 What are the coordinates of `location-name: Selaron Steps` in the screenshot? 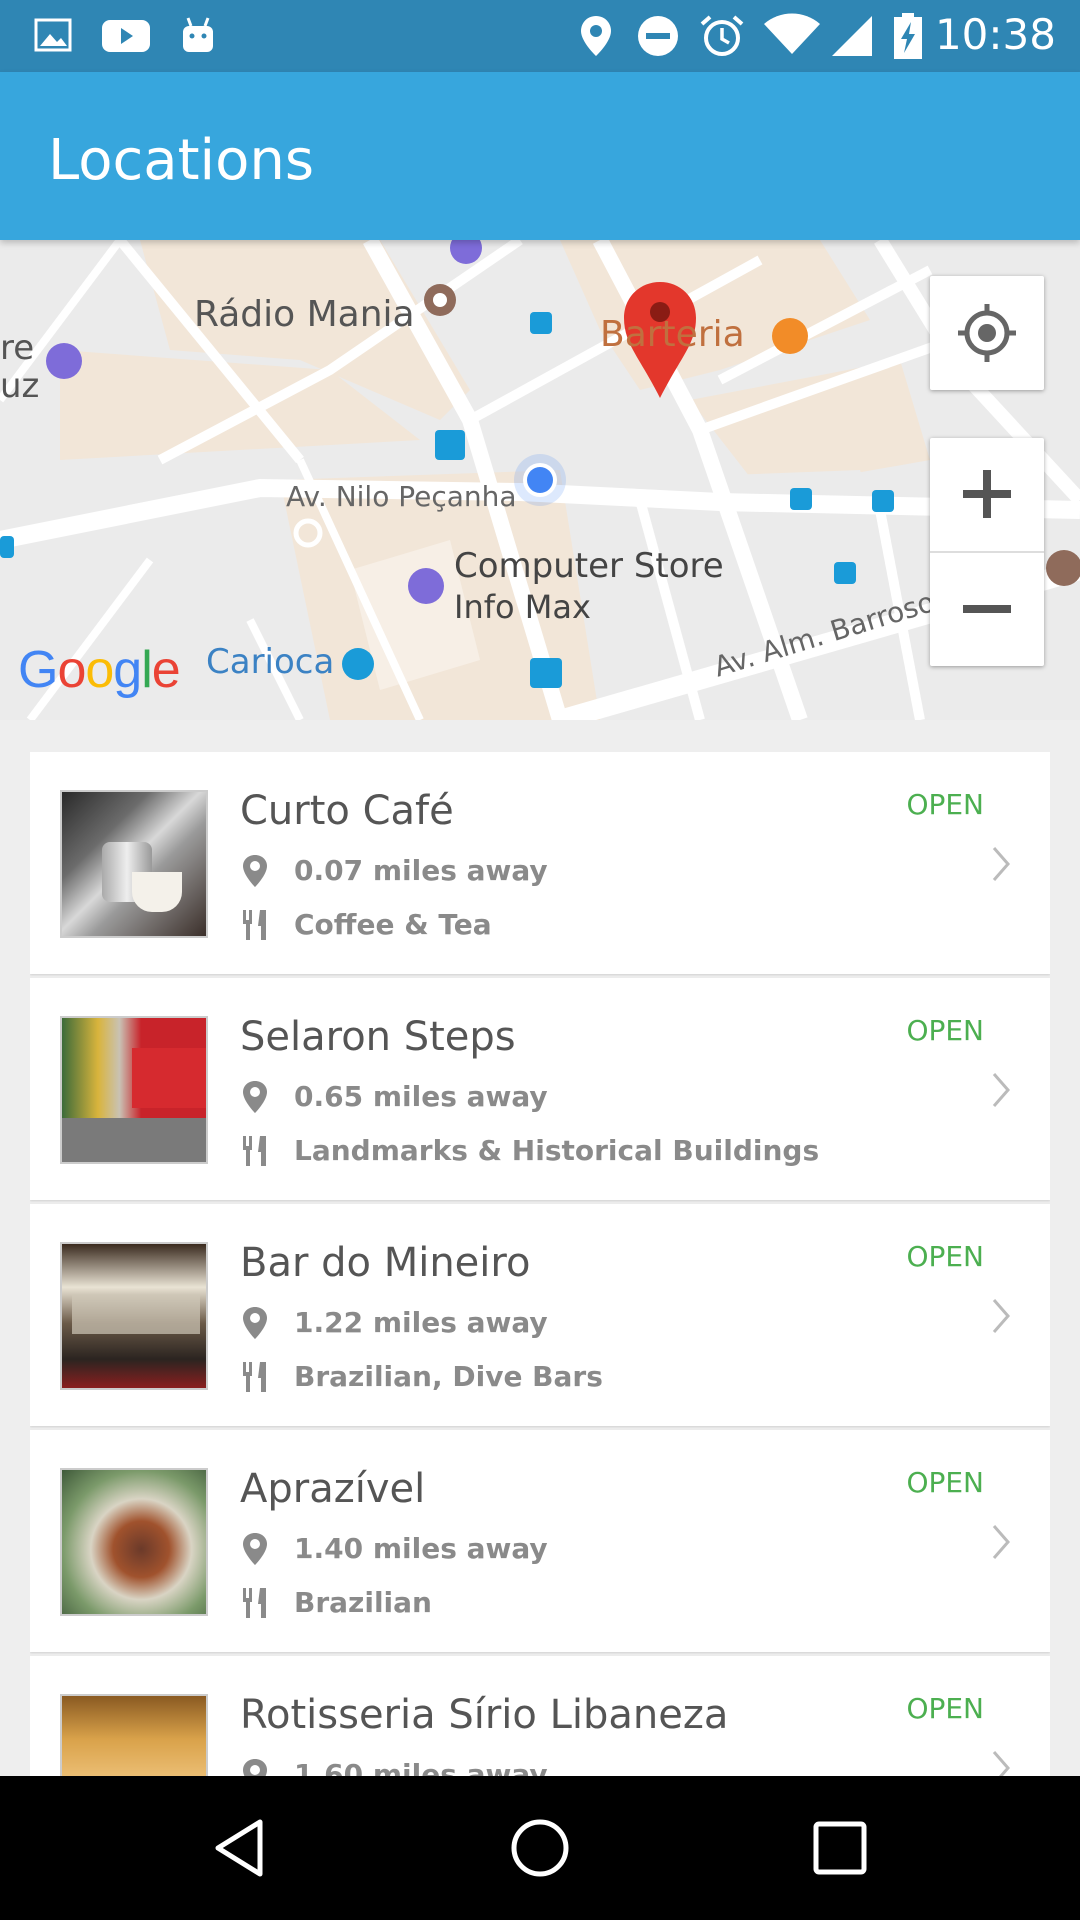 It's located at (378, 1037).